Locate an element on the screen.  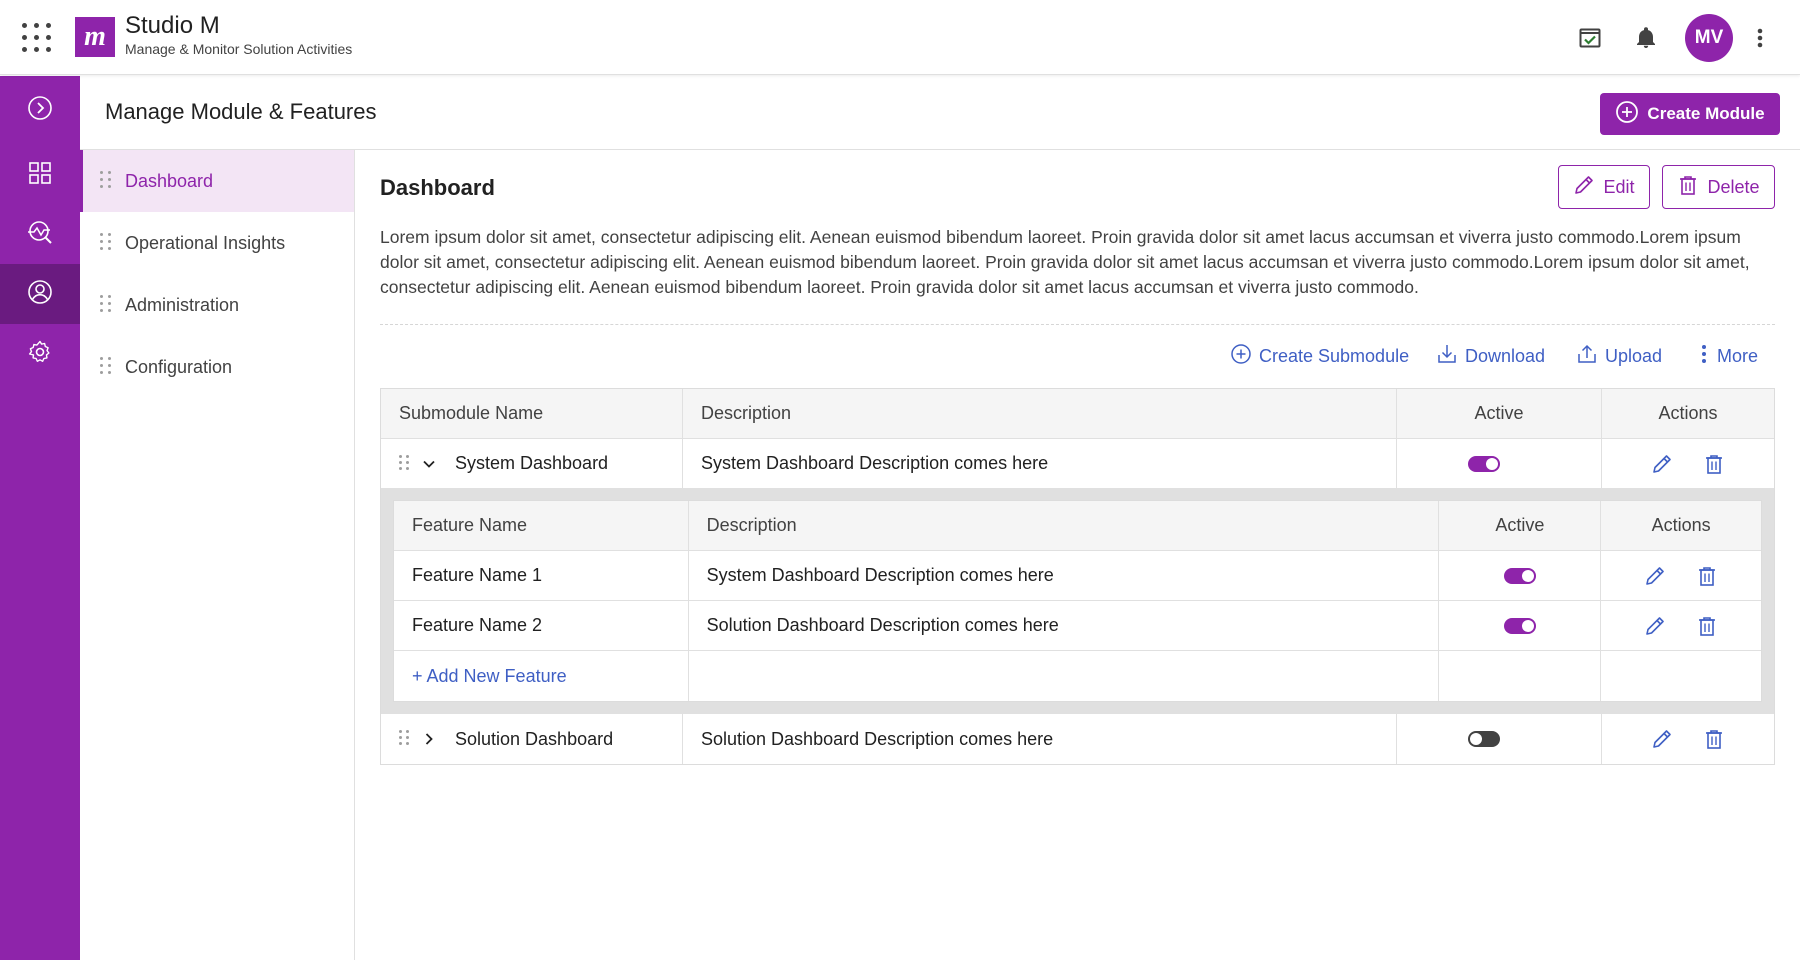
user-avatar: MV is located at coordinates (1709, 38).